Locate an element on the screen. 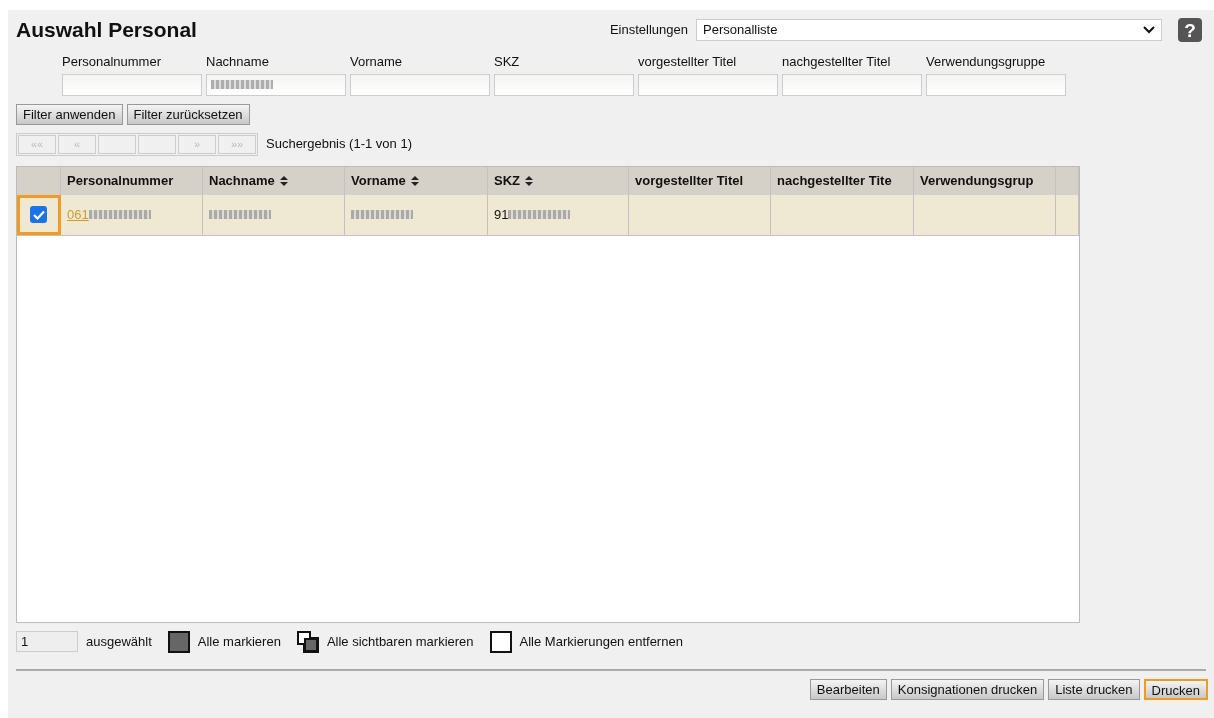 Image resolution: width=1214 pixels, height=718 pixels. filter-label: vorgestellter Titel is located at coordinates (688, 62).